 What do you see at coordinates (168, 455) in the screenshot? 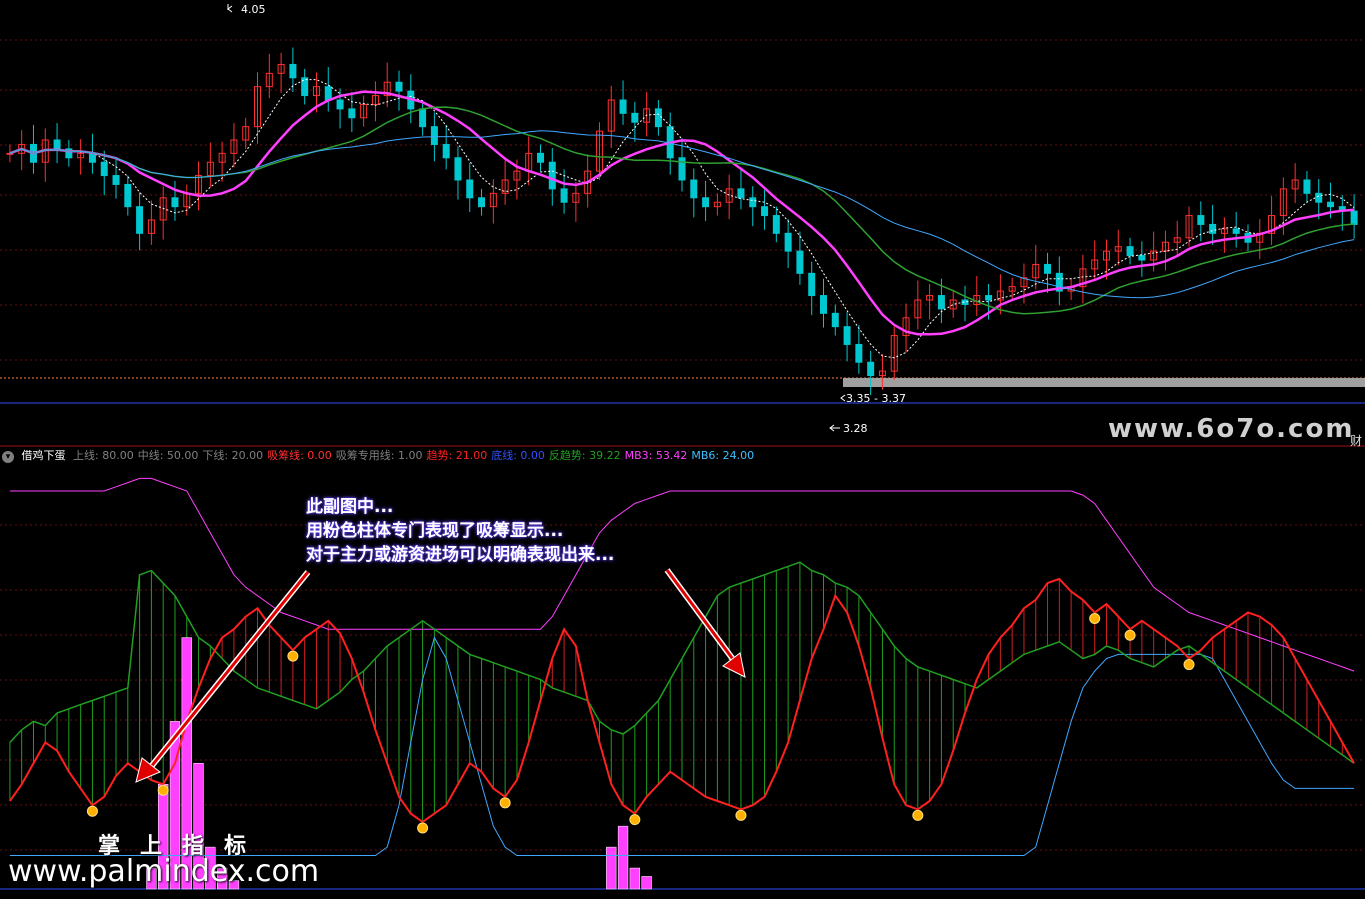
I see `indicator-value-1: 中线: 50.00` at bounding box center [168, 455].